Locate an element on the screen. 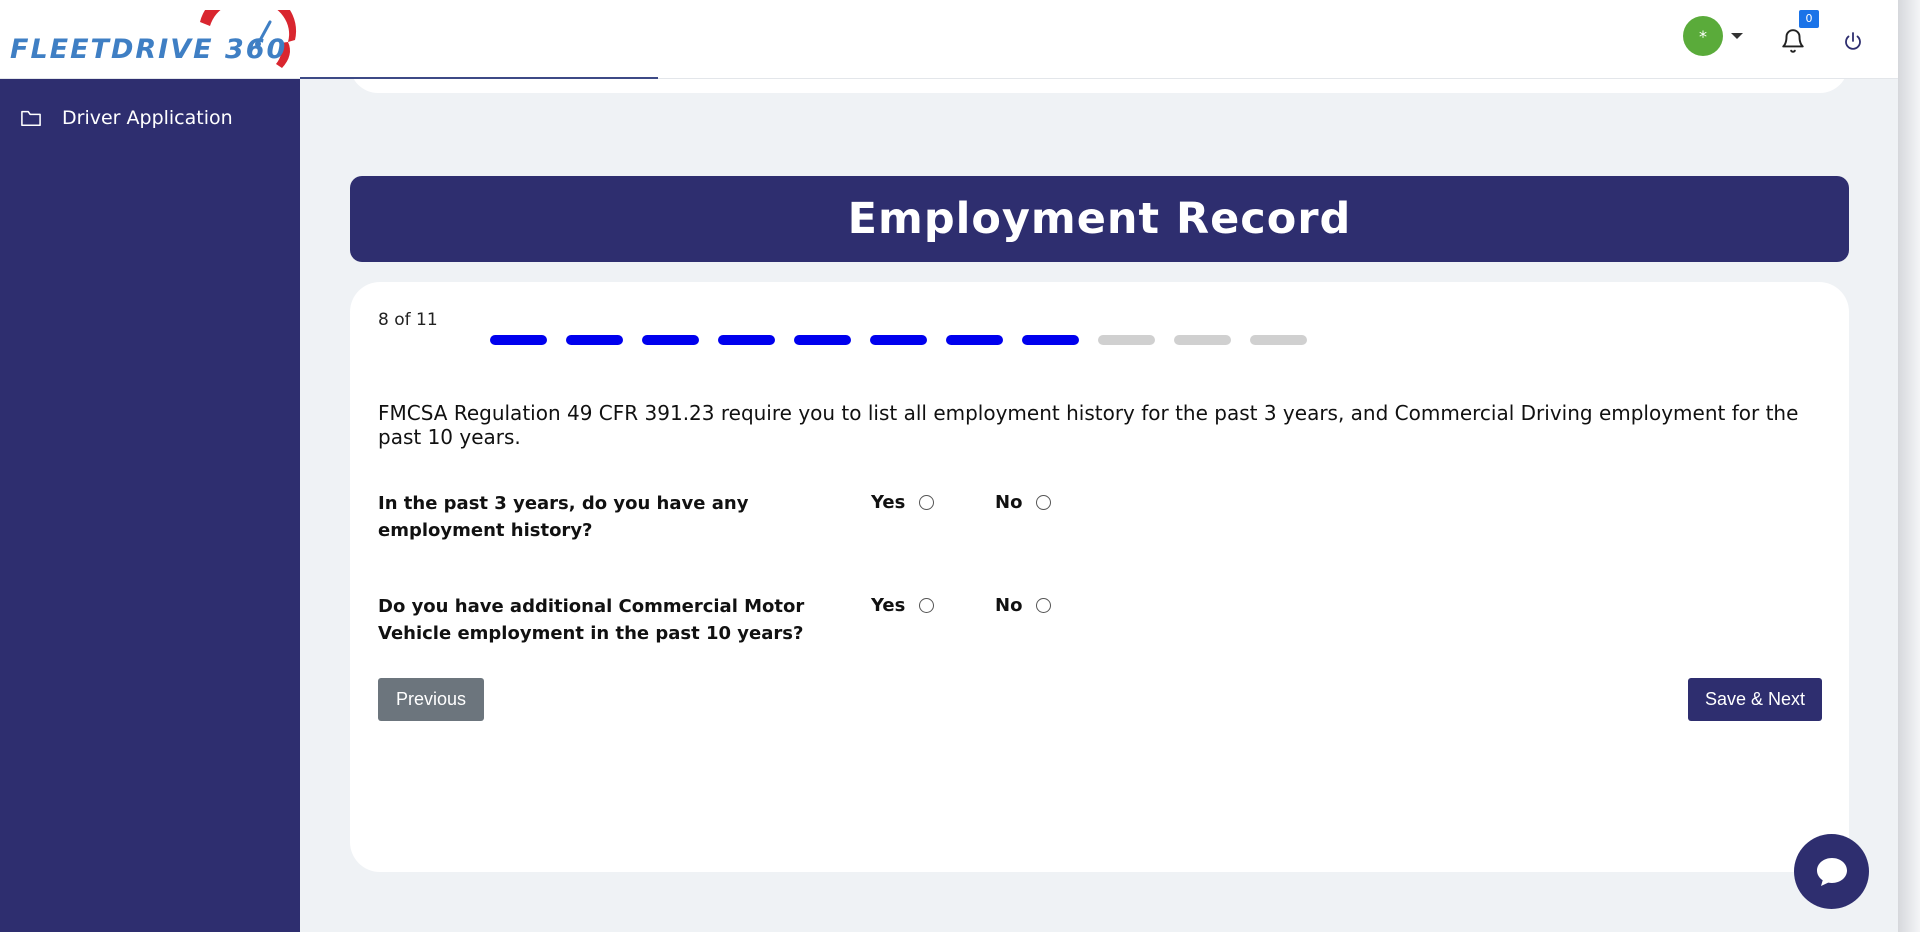  top-bar: FLEETDRIVE 360 * 0 is located at coordinates (949, 39).